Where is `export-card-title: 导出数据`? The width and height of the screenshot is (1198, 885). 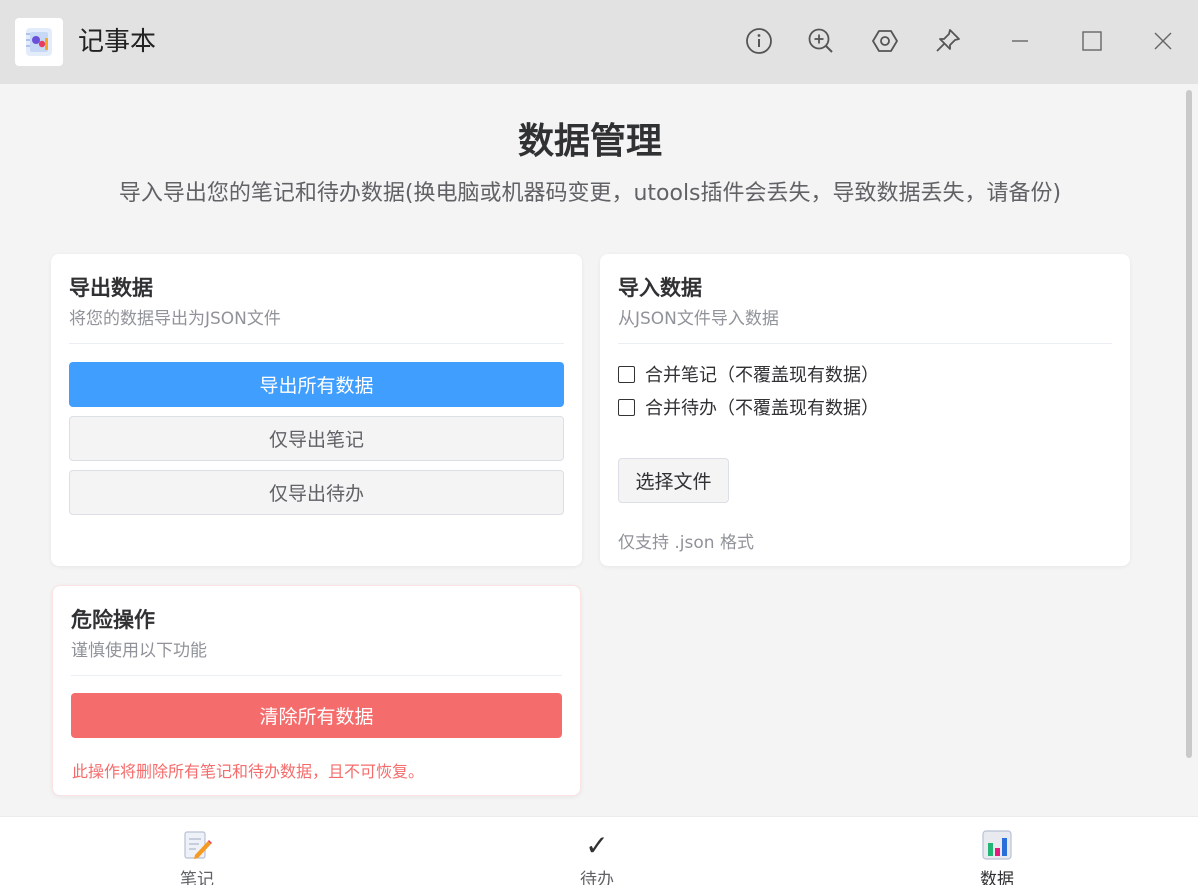 export-card-title: 导出数据 is located at coordinates (111, 288).